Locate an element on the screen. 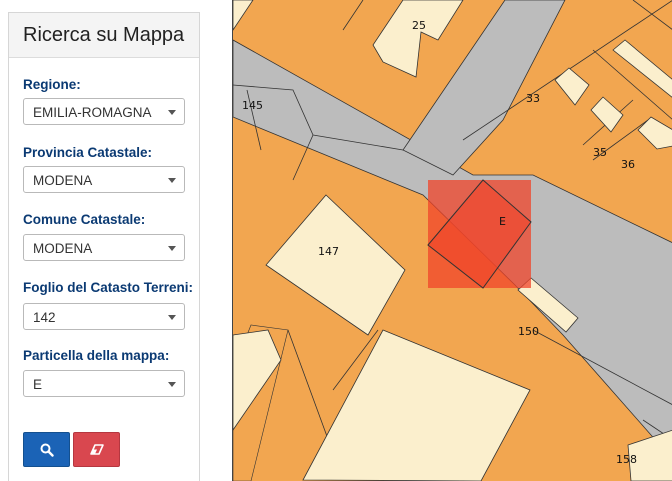 Image resolution: width=672 pixels, height=481 pixels. parcel-label-25: 25 is located at coordinates (419, 25).